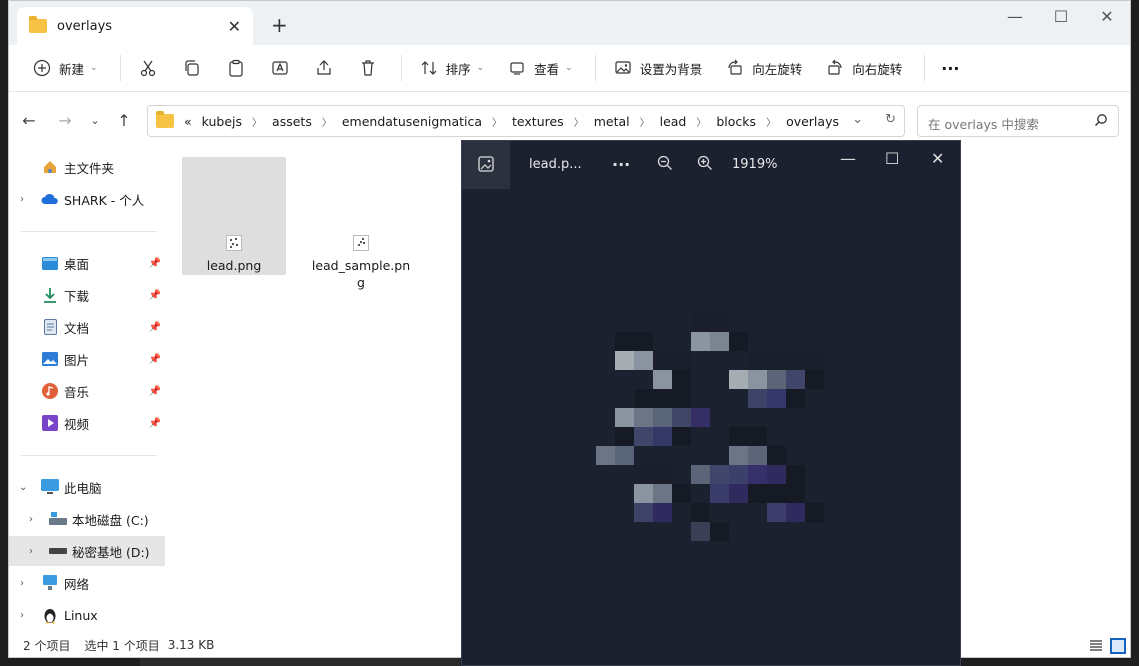 Image resolution: width=1139 pixels, height=666 pixels. I want to click on viewer-close-button: ✕, so click(937, 158).